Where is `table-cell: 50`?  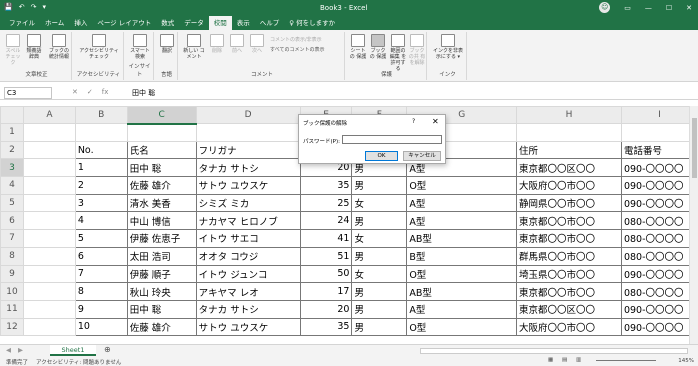
table-cell: 50 is located at coordinates (326, 274).